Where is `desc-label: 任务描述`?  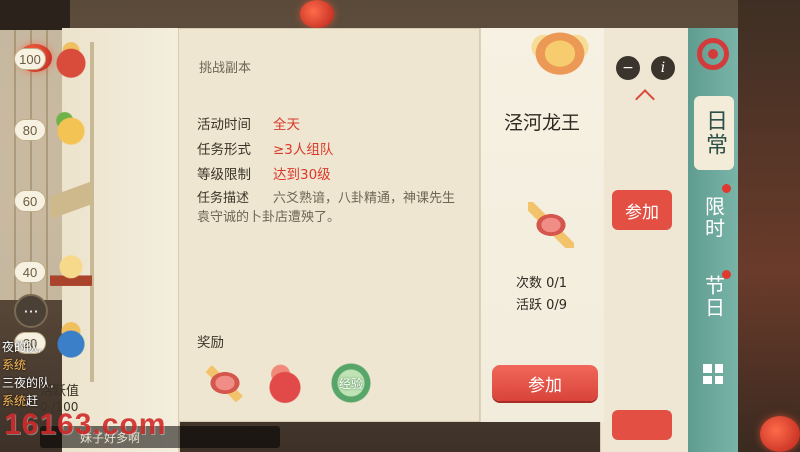 desc-label: 任务描述 is located at coordinates (223, 198).